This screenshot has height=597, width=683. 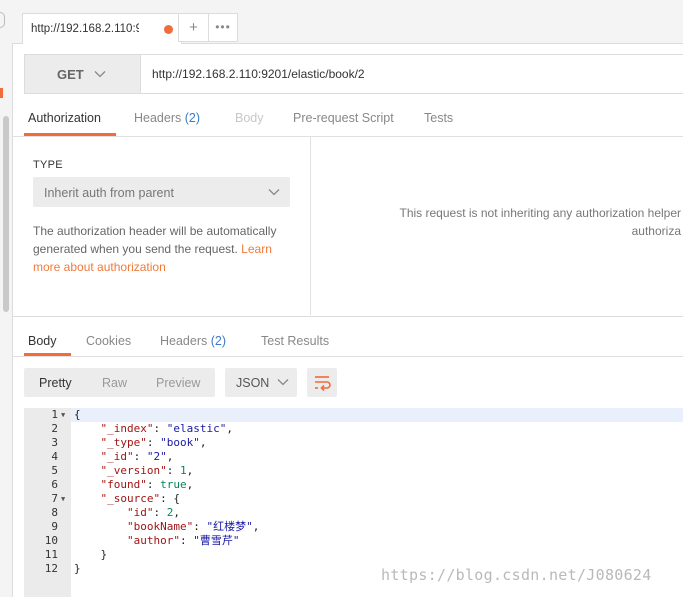 What do you see at coordinates (153, 512) in the screenshot?
I see `code-line: "id": 2,` at bounding box center [153, 512].